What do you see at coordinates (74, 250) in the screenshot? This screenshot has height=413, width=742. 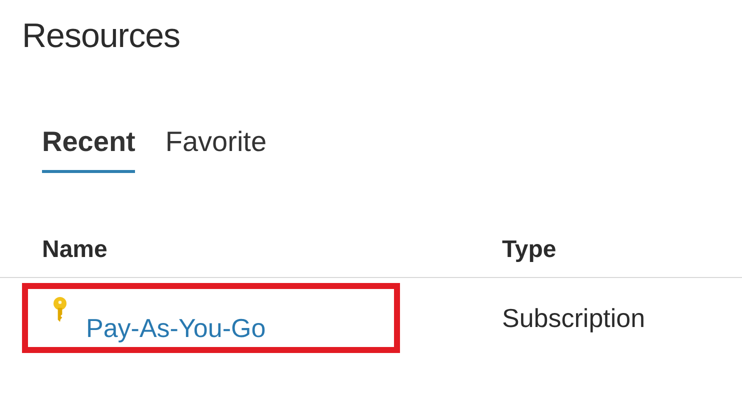 I see `column-header: Name` at bounding box center [74, 250].